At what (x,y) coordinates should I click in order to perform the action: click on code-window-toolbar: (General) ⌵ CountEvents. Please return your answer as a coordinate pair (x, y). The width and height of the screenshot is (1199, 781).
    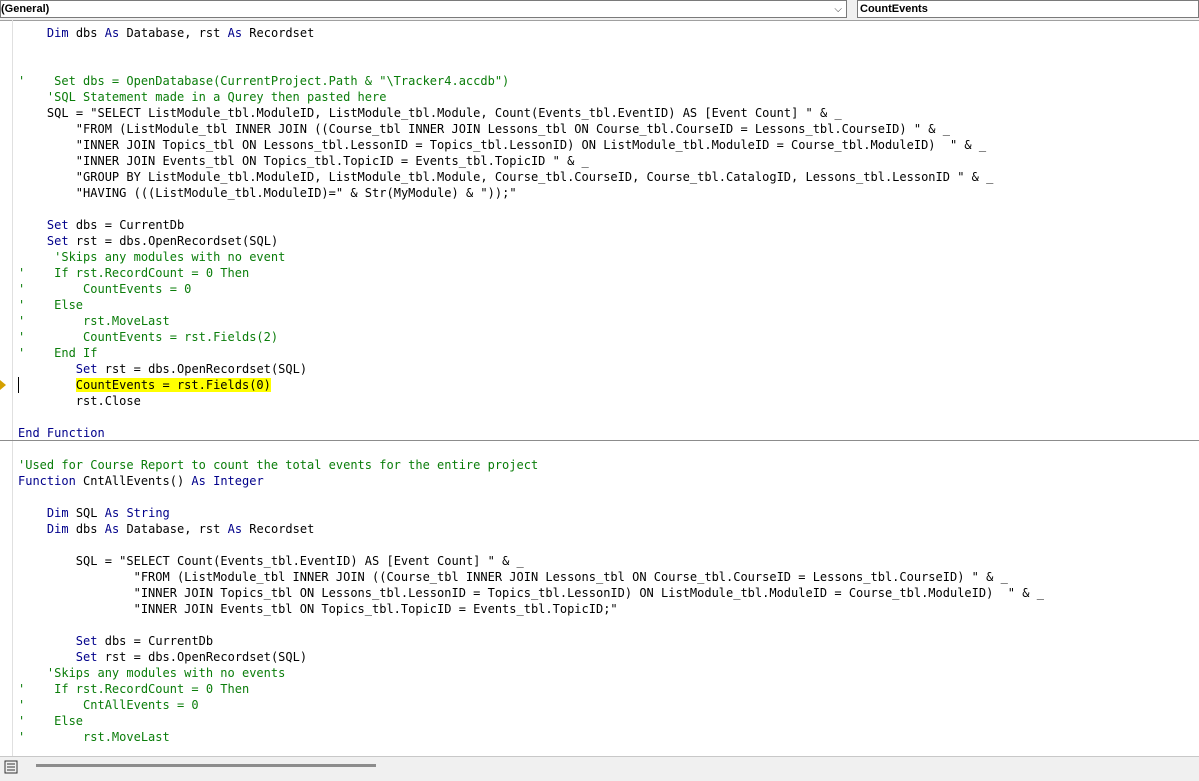
    Looking at the image, I should click on (599, 10).